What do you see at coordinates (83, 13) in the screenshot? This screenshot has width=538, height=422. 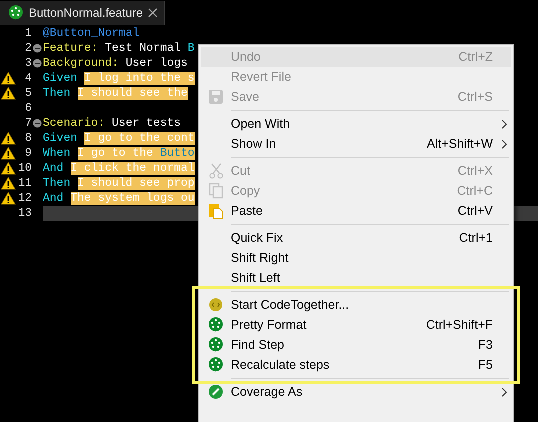 I see `editor-tab: ButtonNormal.feature` at bounding box center [83, 13].